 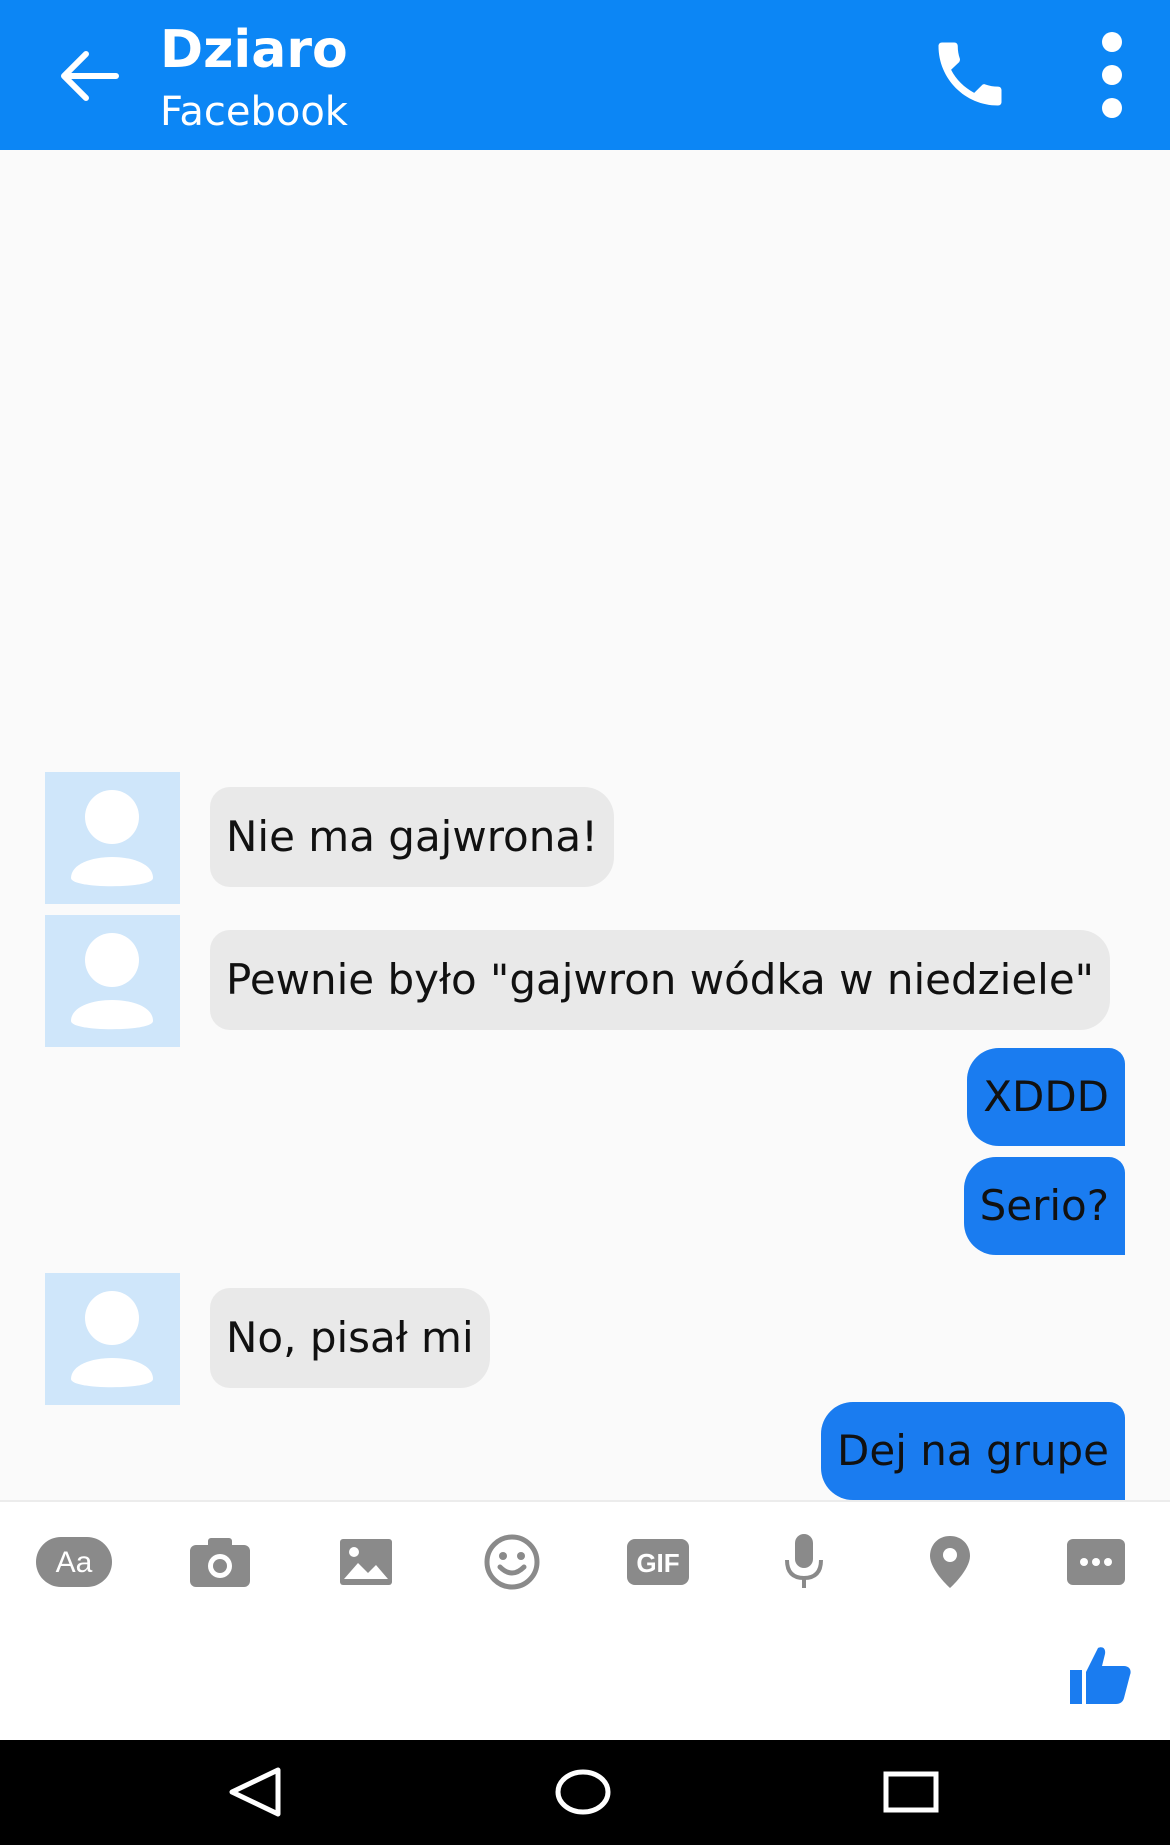 What do you see at coordinates (1112, 75) in the screenshot?
I see `more-vertical-icon` at bounding box center [1112, 75].